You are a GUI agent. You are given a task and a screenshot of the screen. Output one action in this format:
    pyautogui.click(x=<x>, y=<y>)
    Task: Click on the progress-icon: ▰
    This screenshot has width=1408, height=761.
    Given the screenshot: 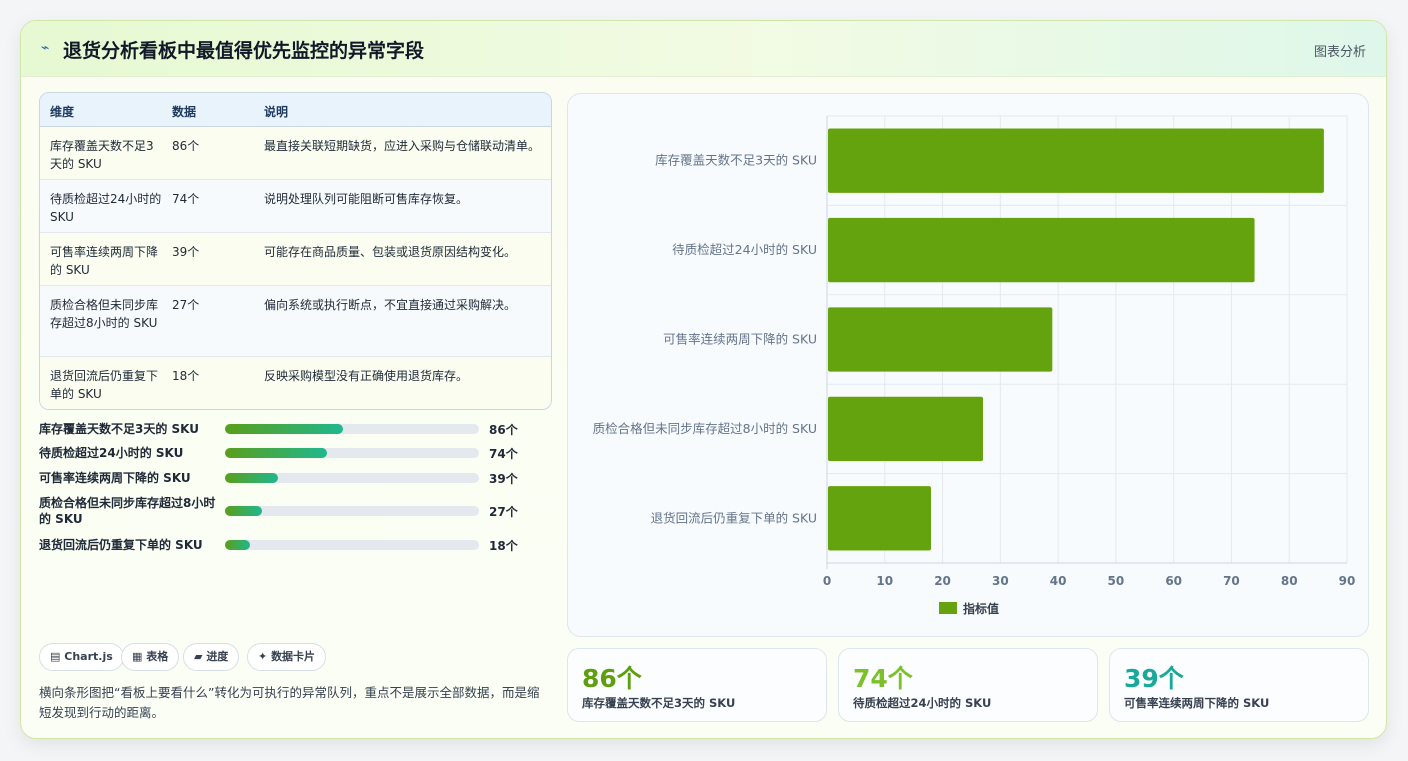 What is the action you would take?
    pyautogui.click(x=198, y=656)
    